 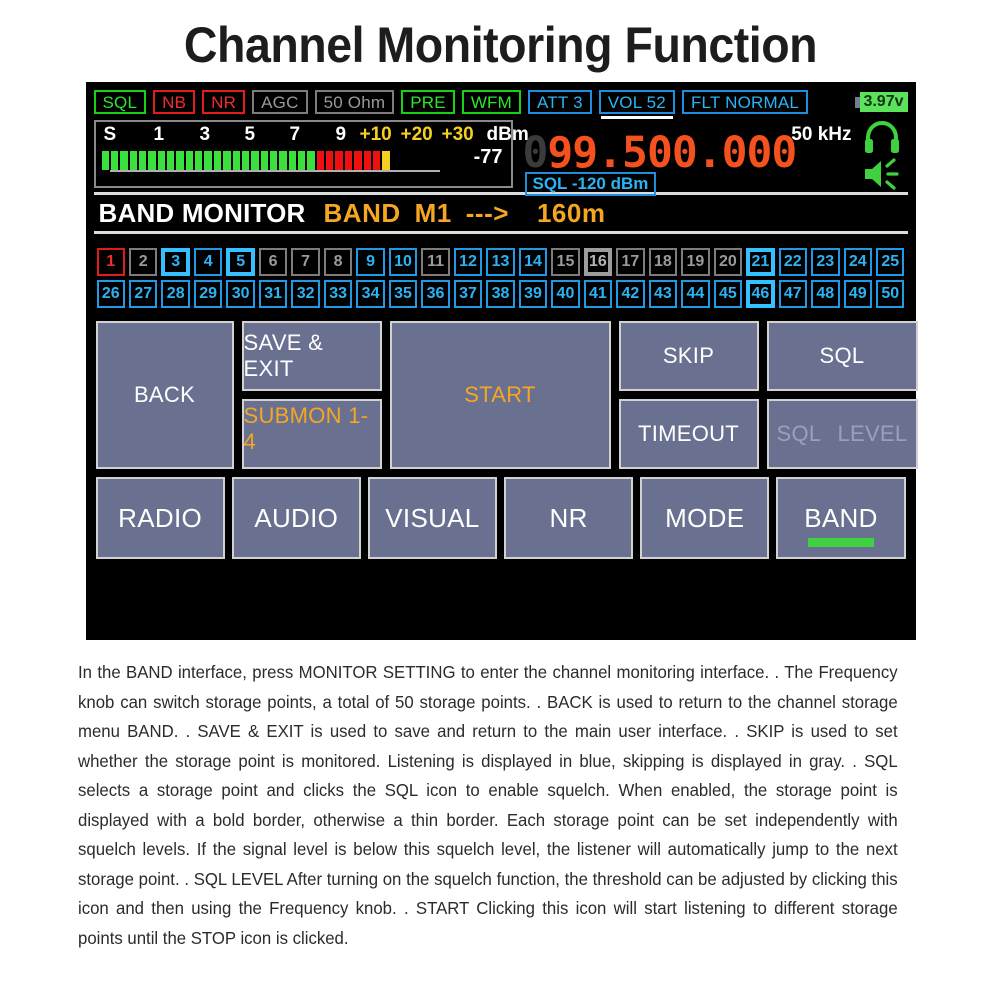 I want to click on menu-button-band: BAND, so click(x=841, y=518).